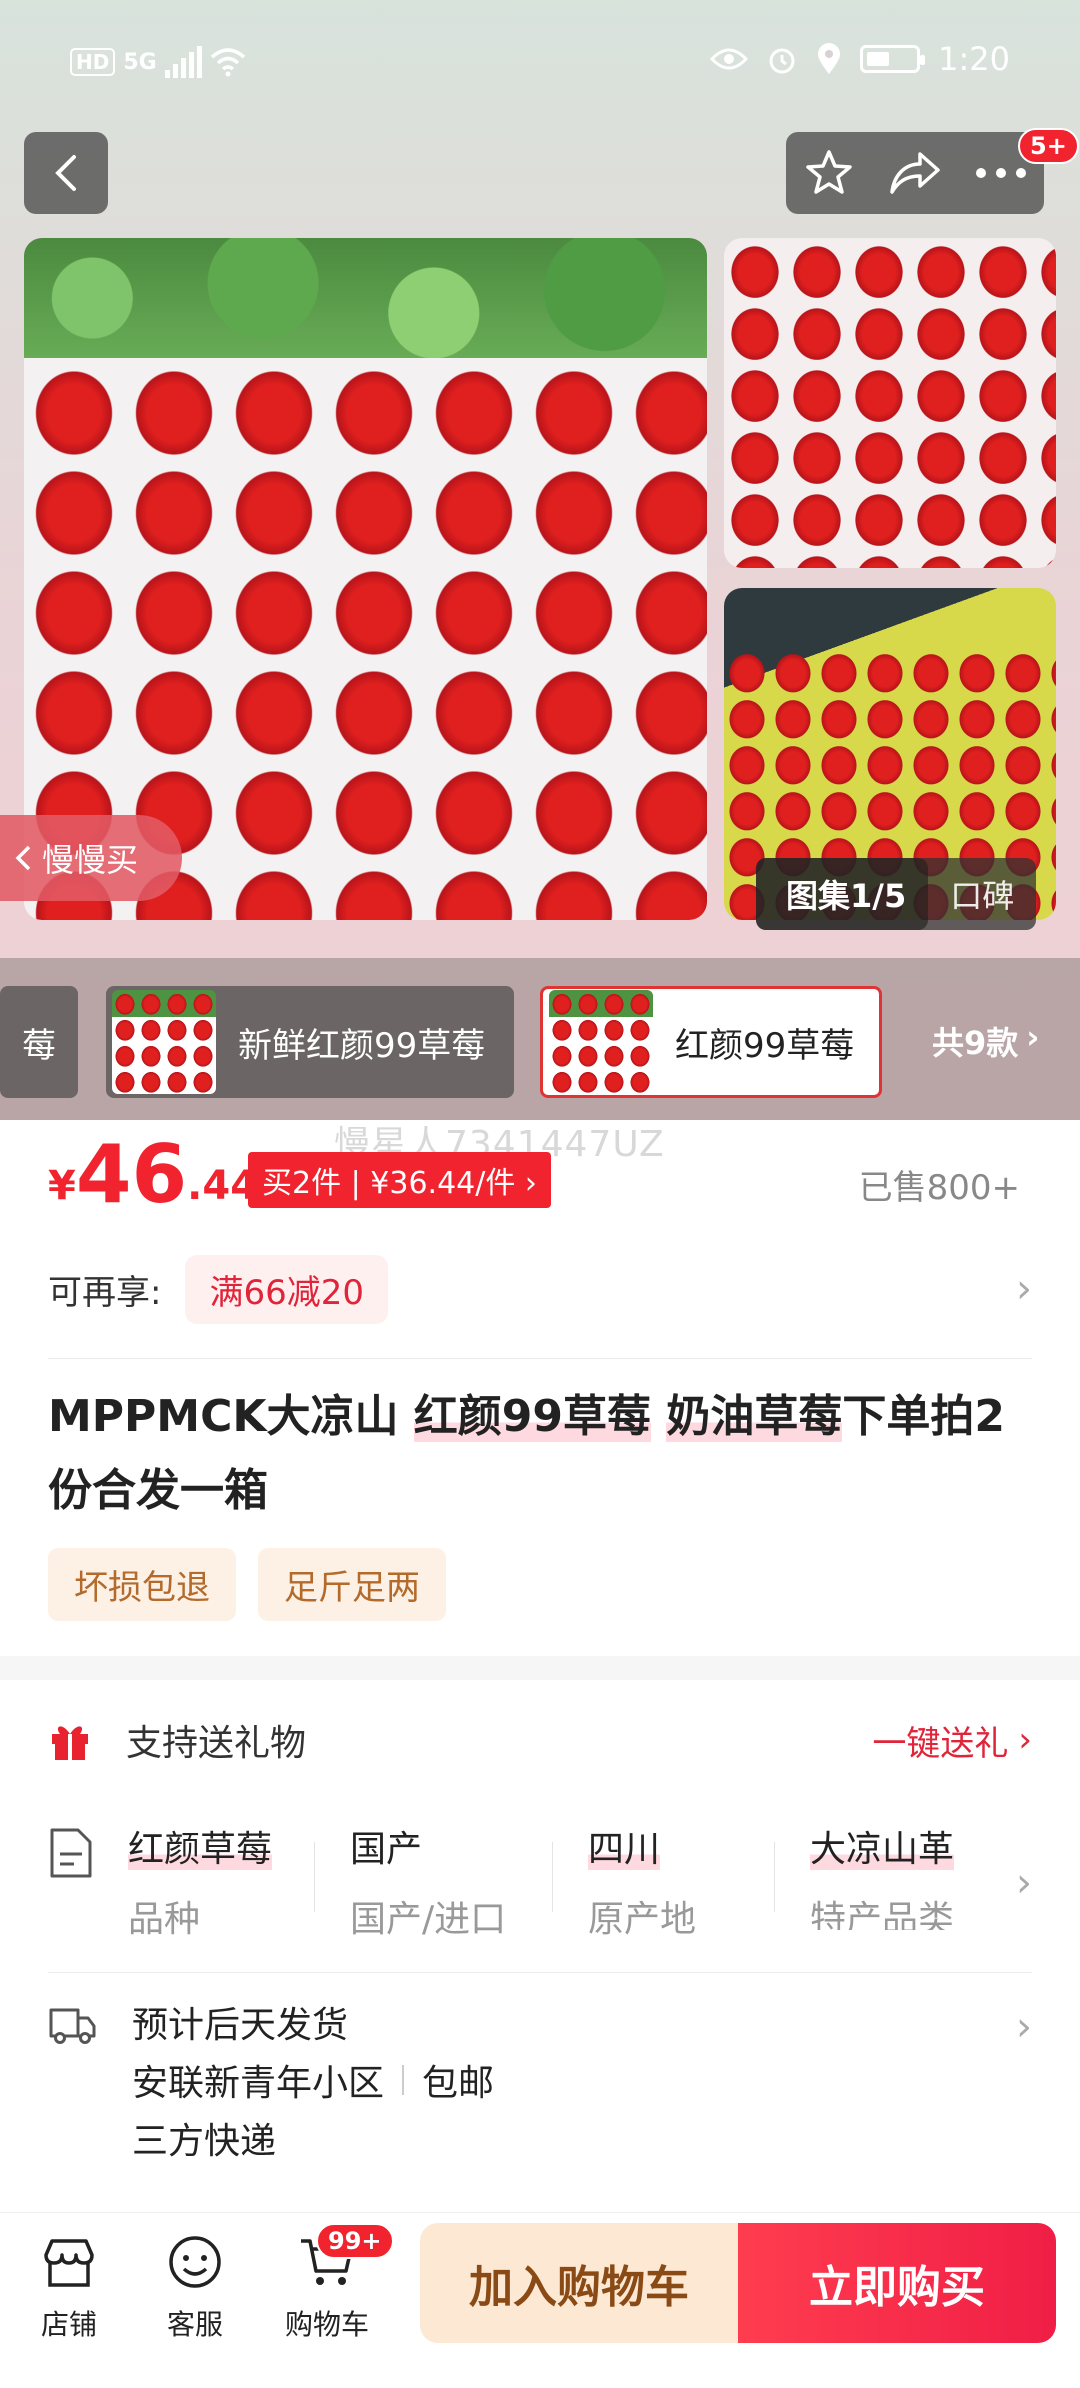  What do you see at coordinates (200, 1880) in the screenshot?
I see `attribute-variety: 红颜草莓 品种` at bounding box center [200, 1880].